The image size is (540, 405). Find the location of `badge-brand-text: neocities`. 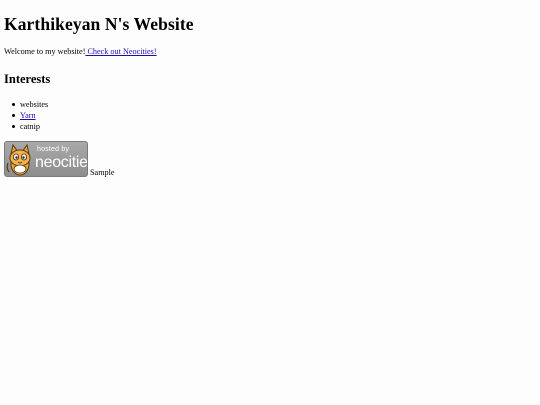

badge-brand-text: neocities is located at coordinates (61, 162).